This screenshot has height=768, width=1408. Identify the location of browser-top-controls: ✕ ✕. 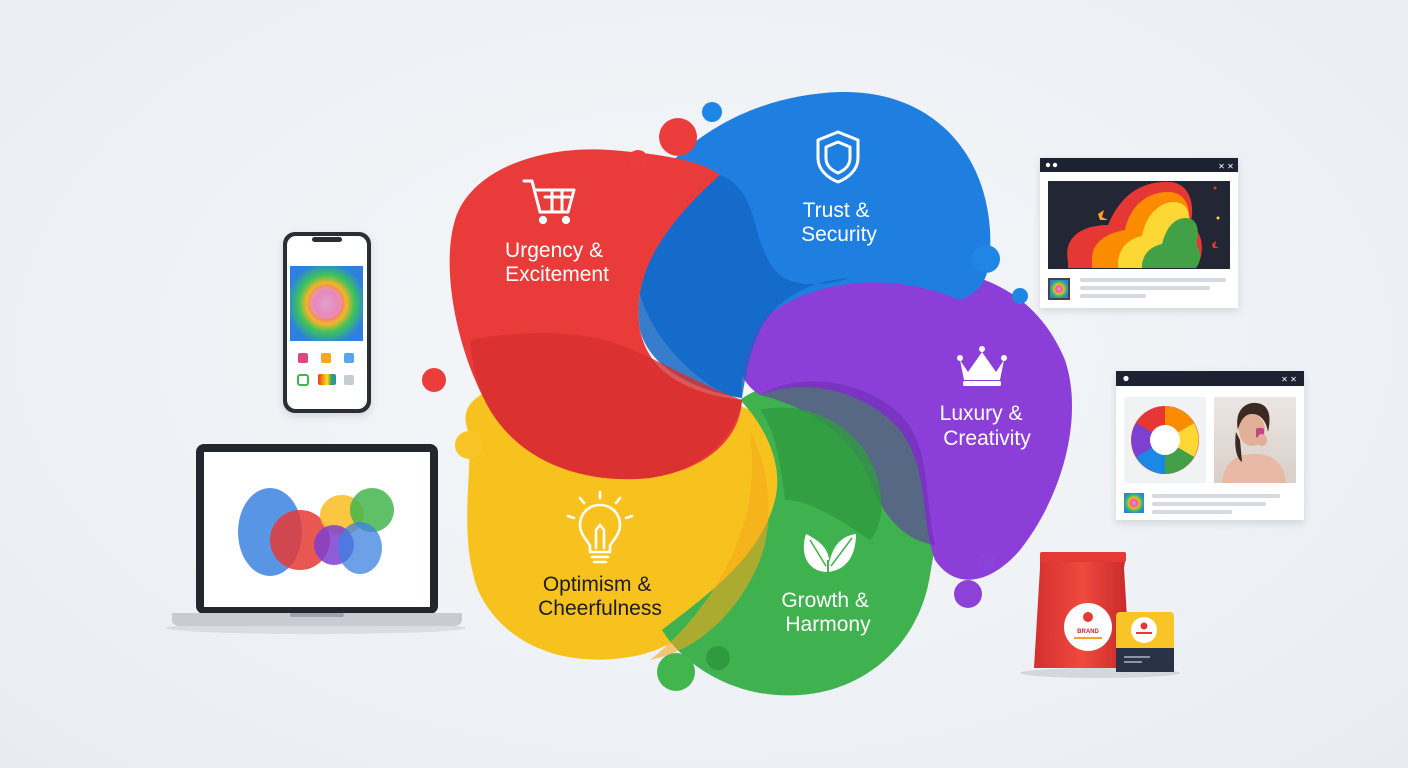
(1226, 166).